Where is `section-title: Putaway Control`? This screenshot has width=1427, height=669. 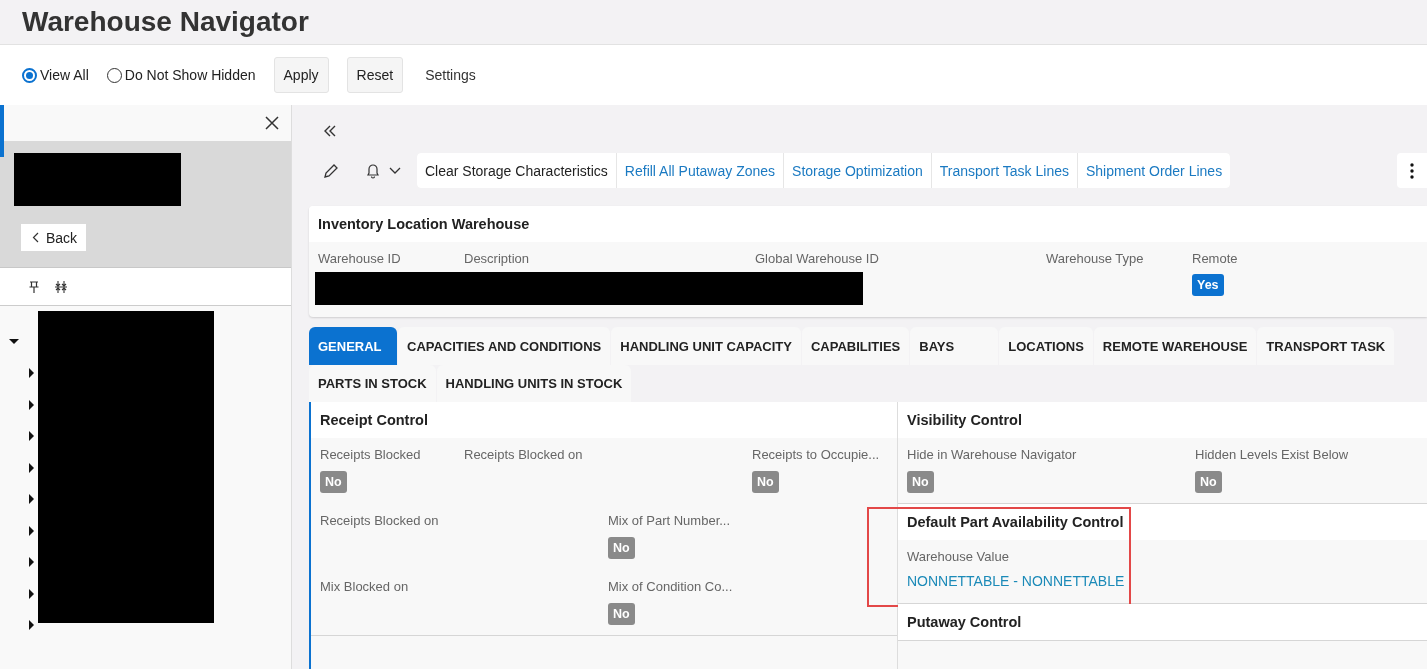 section-title: Putaway Control is located at coordinates (964, 622).